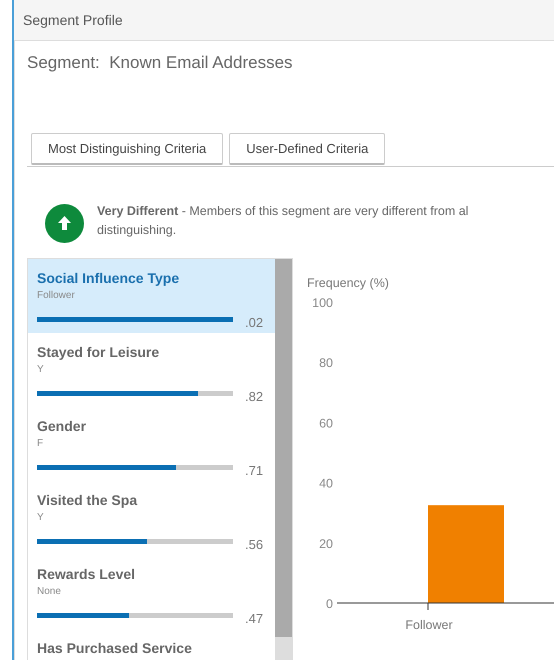 The height and width of the screenshot is (660, 554). What do you see at coordinates (108, 278) in the screenshot?
I see `criteria-name: Social Influence Type` at bounding box center [108, 278].